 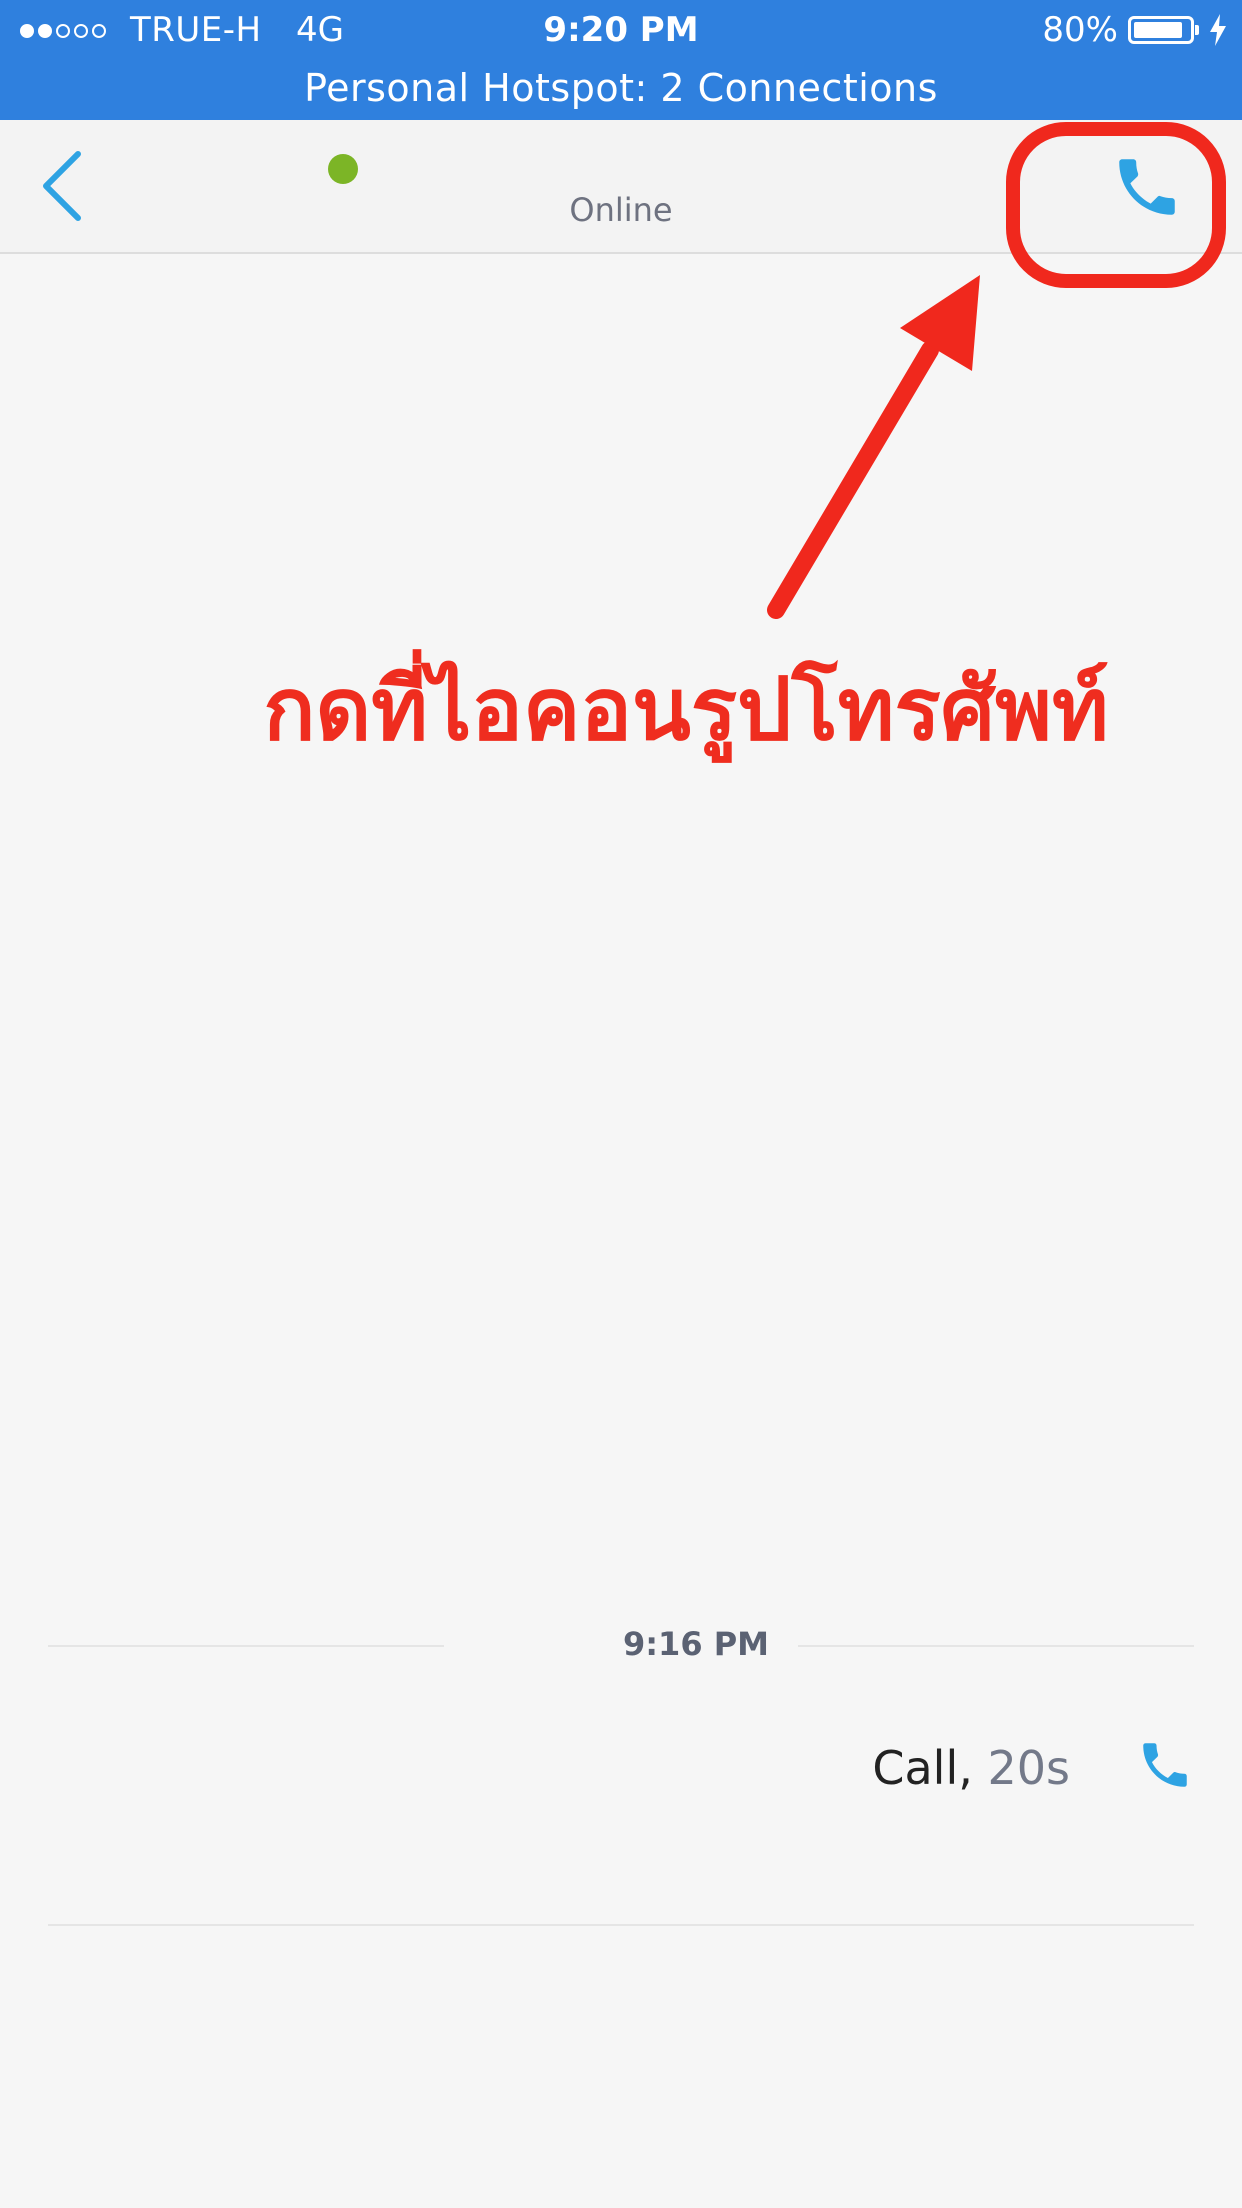 I want to click on annotation-instruction: กดที่ไอคอนรูปโทรศัพท์, so click(x=686, y=710).